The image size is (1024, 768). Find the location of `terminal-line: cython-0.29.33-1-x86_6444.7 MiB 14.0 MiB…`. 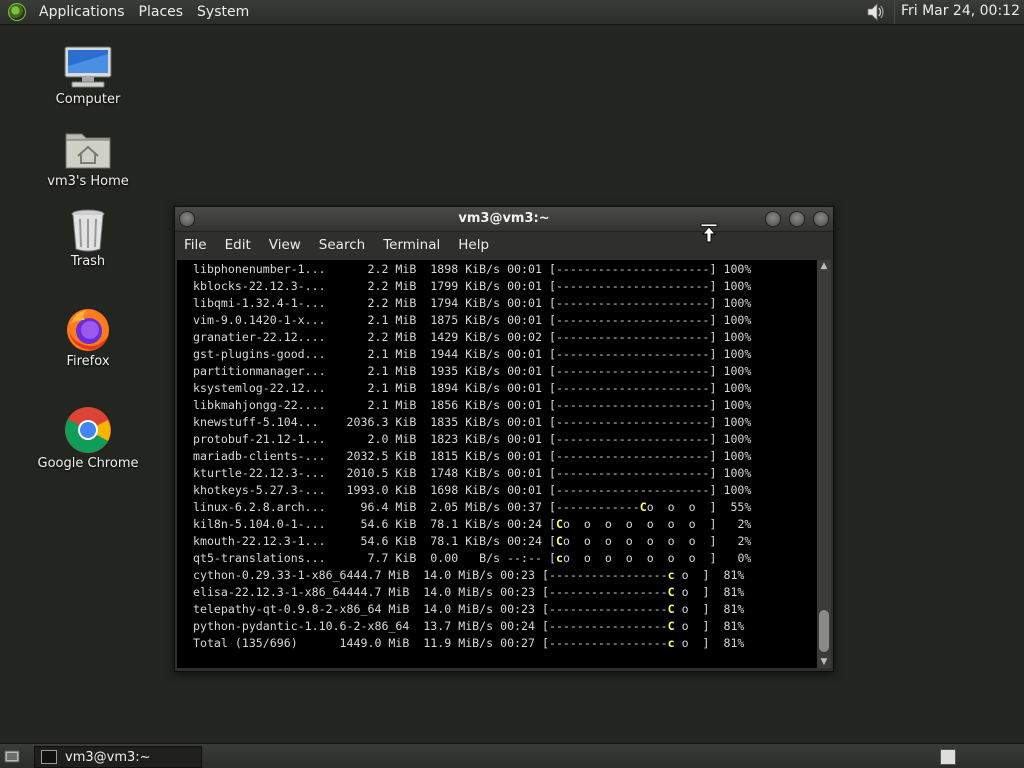

terminal-line: cython-0.29.33-1-x86_6444.7 MiB 14.0 MiB… is located at coordinates (468, 575).